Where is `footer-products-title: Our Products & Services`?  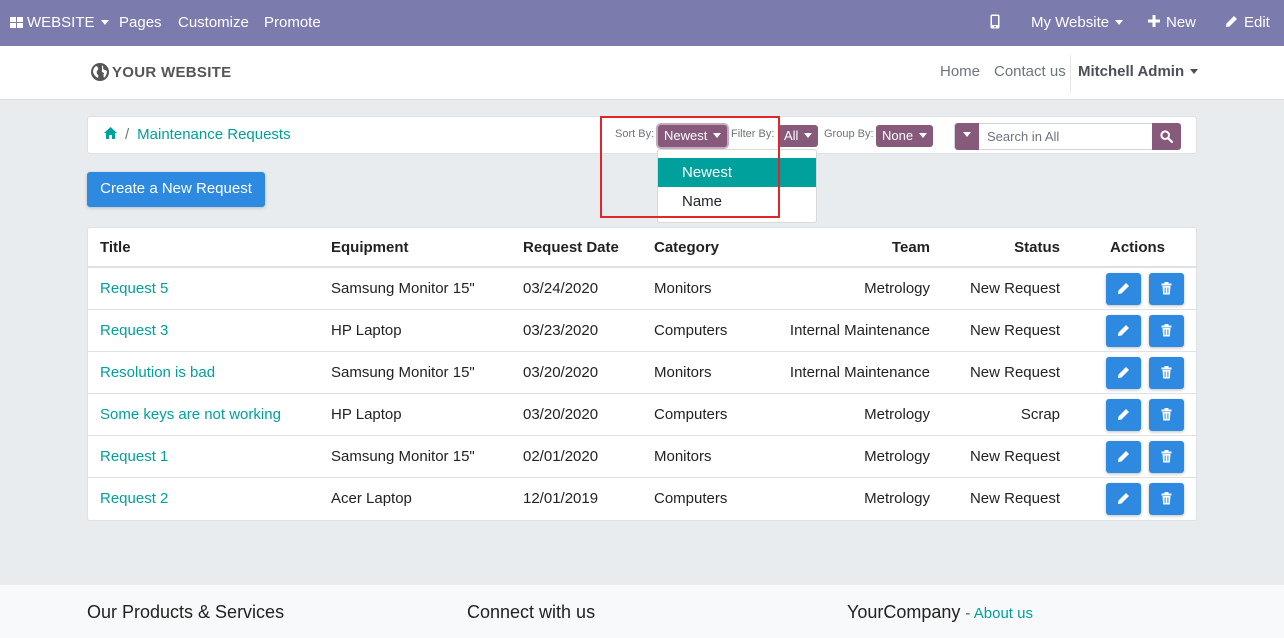
footer-products-title: Our Products & Services is located at coordinates (186, 612).